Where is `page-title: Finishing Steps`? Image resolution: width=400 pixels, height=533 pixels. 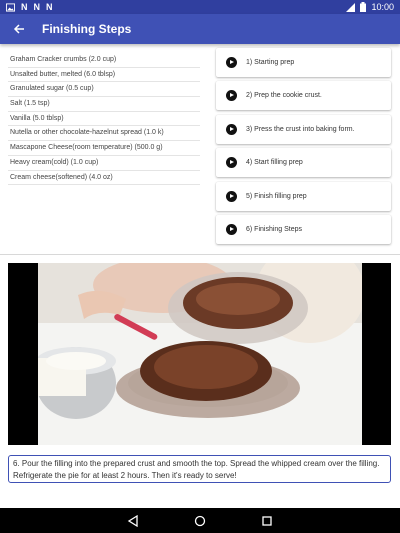 page-title: Finishing Steps is located at coordinates (87, 29).